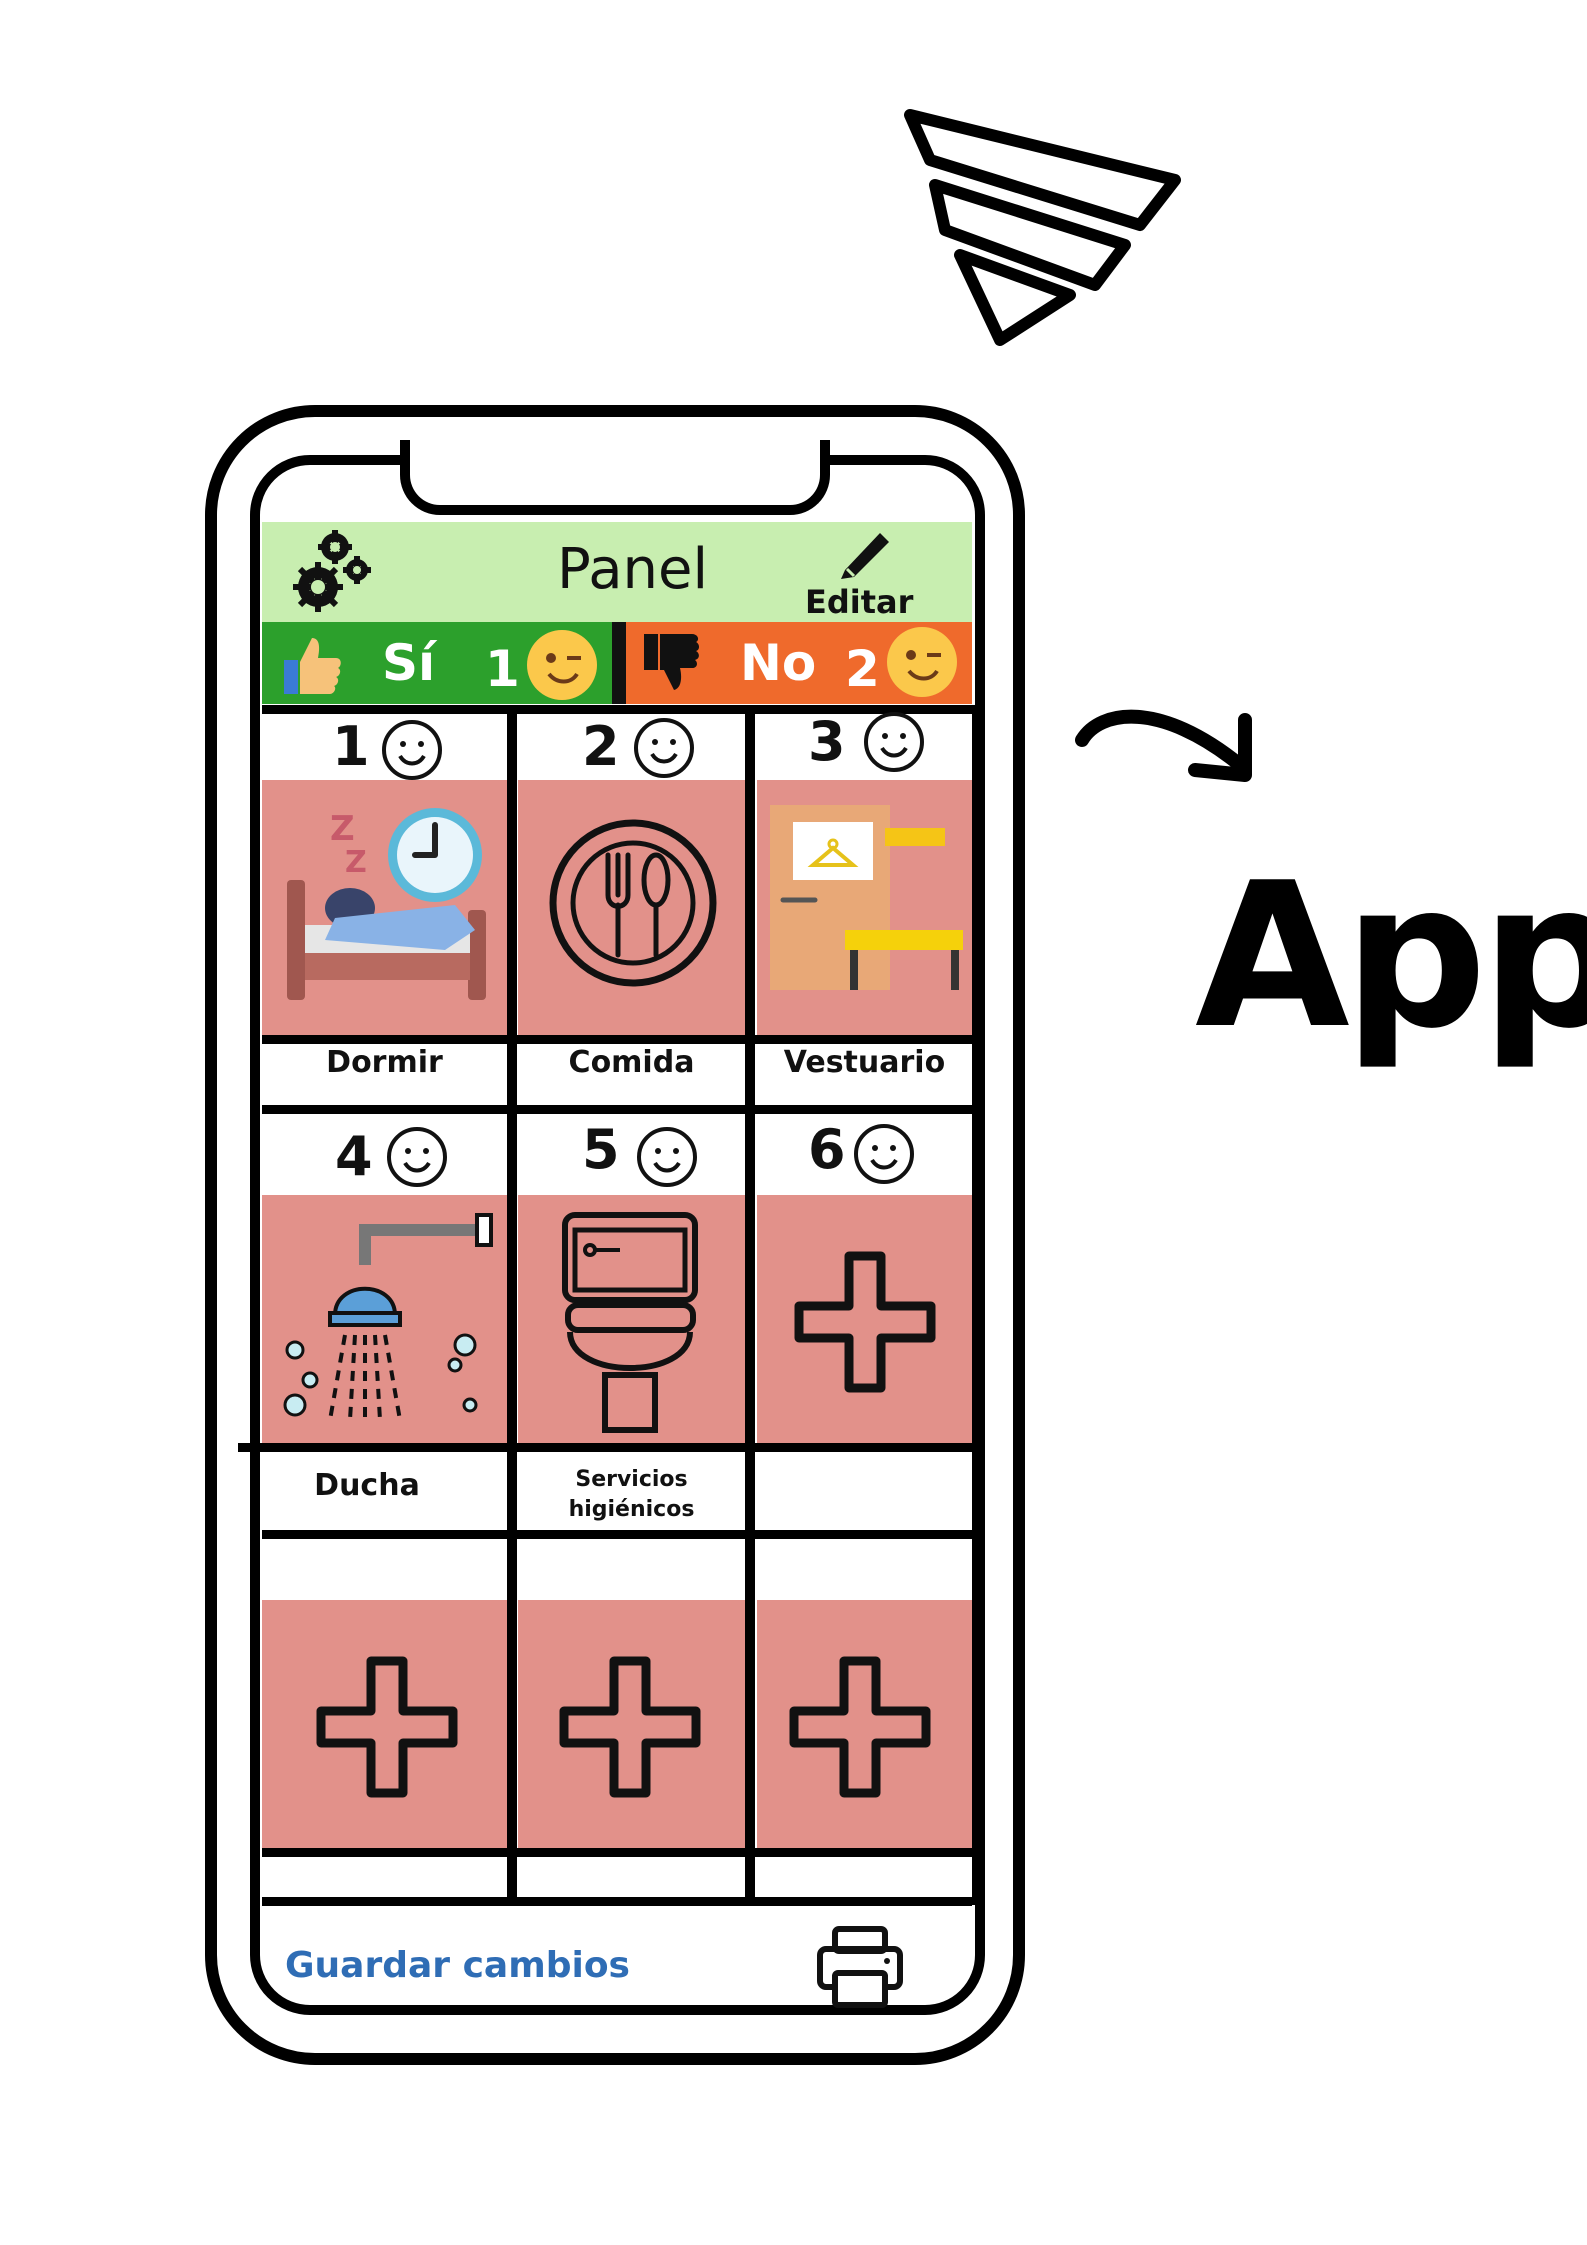 The width and height of the screenshot is (1587, 2245). What do you see at coordinates (860, 1967) in the screenshot?
I see `printer-icon` at bounding box center [860, 1967].